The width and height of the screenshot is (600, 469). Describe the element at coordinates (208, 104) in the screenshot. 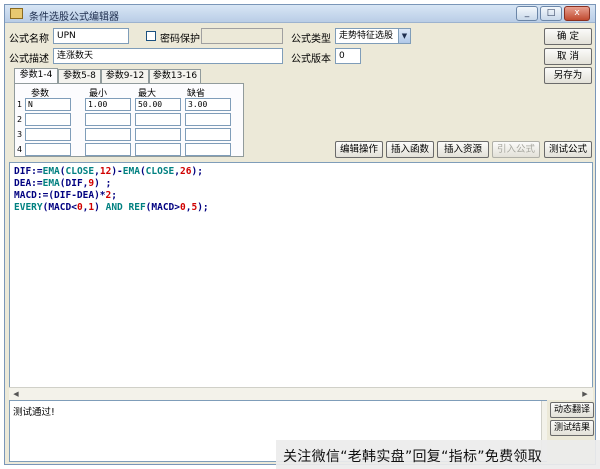

I see `param-default-cell: 3.00` at that location.